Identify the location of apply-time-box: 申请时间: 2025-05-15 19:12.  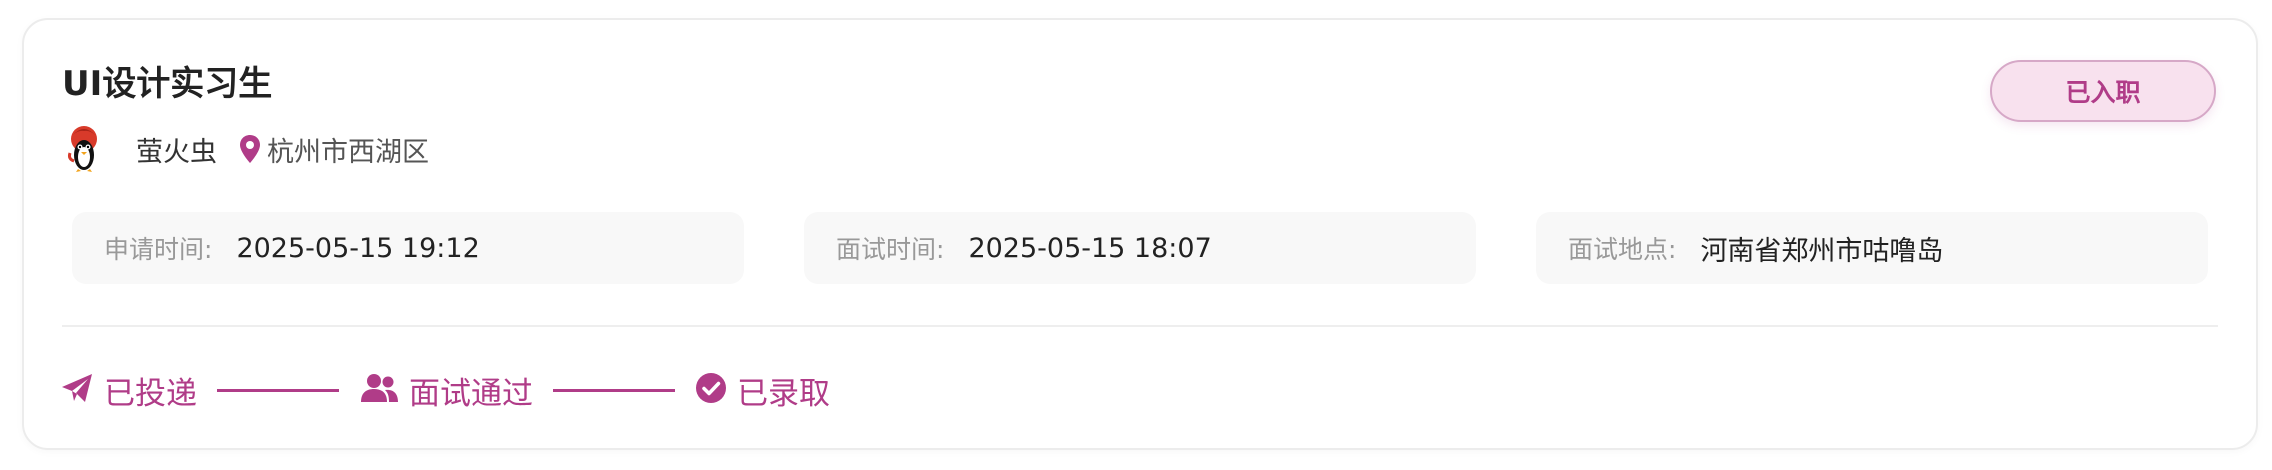
(408, 248).